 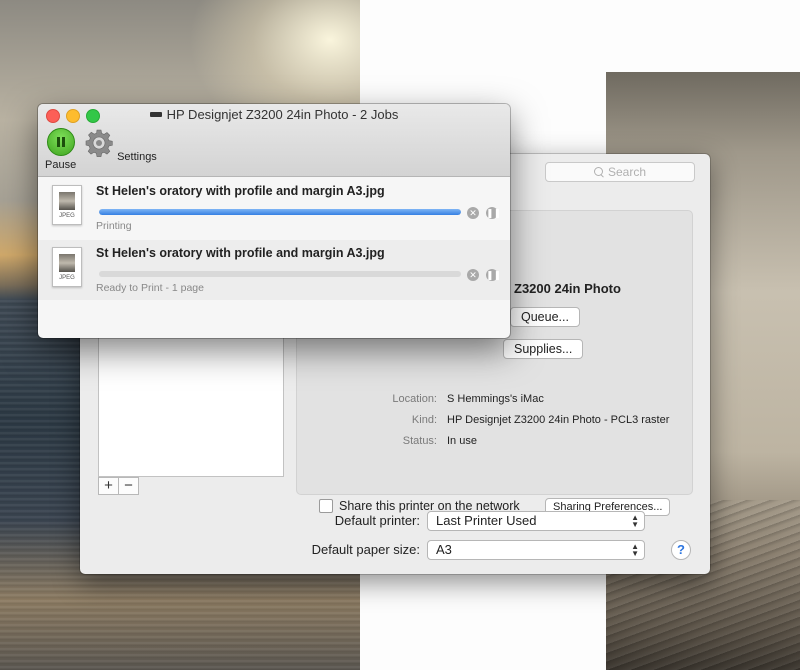 I want to click on default-printer-select: Last Printer Used ▲ ▼, so click(x=536, y=521).